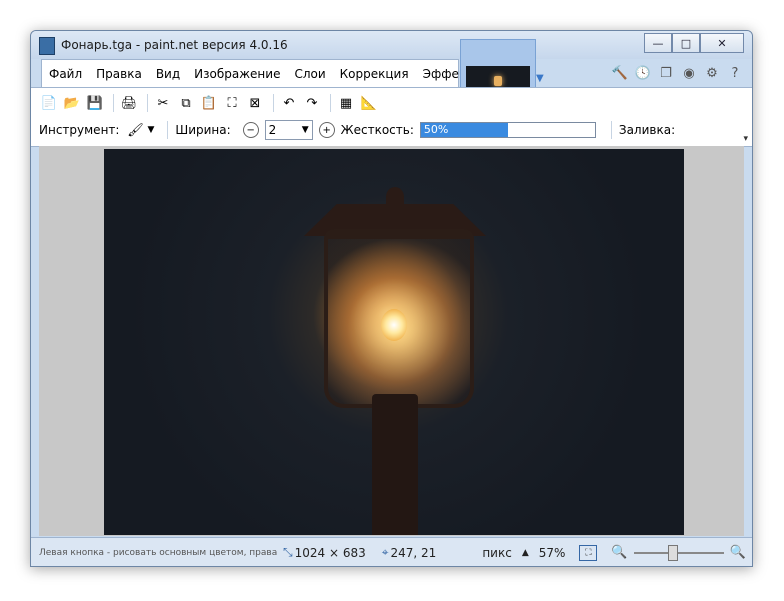 The width and height of the screenshot is (784, 601). I want to click on tool-dropdown-icon: ▼, so click(150, 130).